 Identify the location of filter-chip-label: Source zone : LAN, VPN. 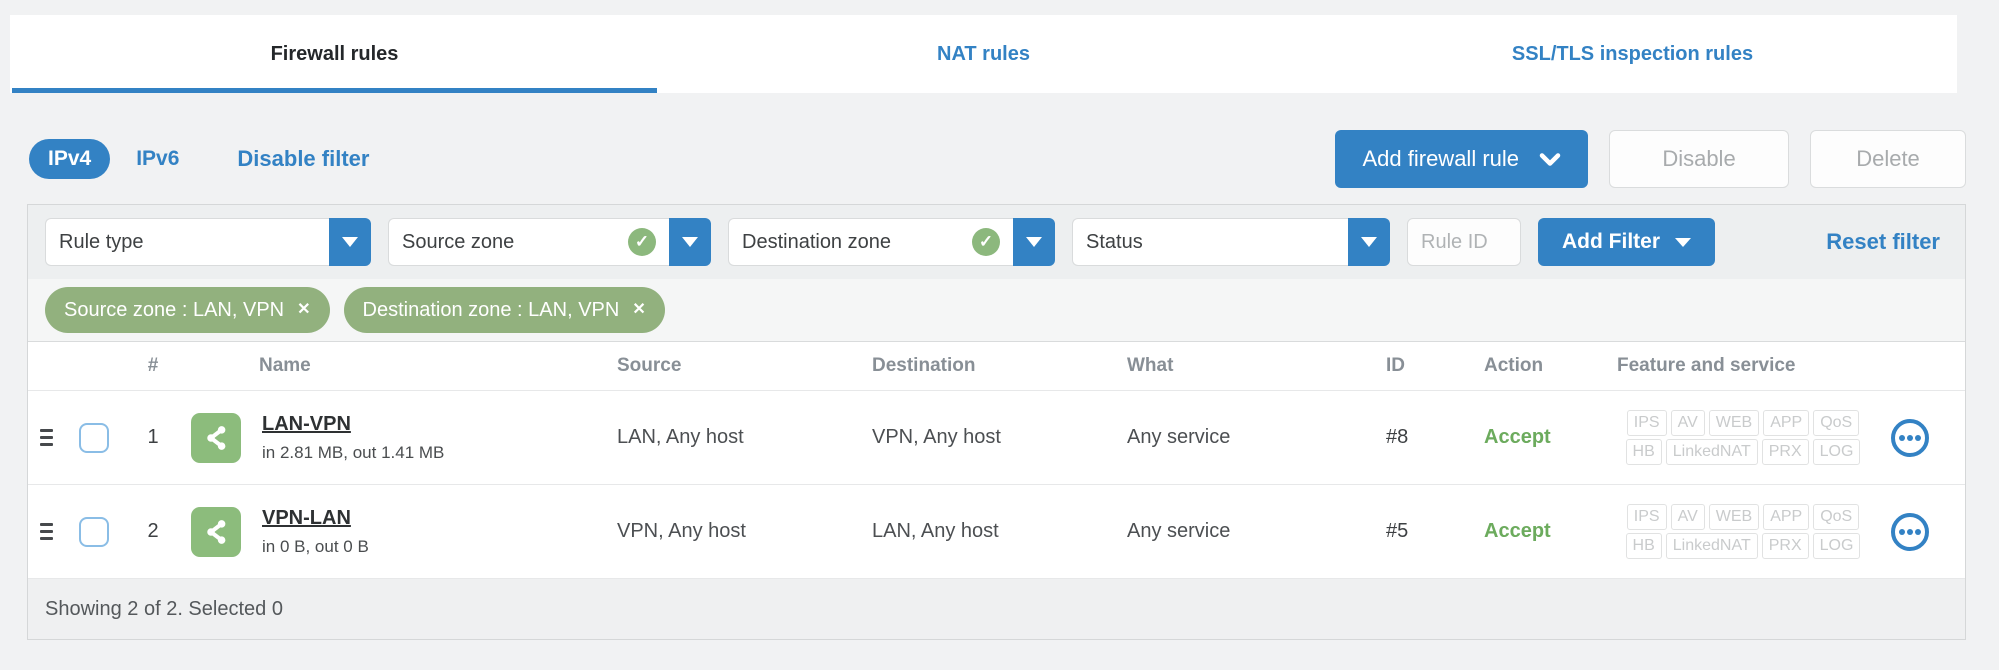
(174, 309).